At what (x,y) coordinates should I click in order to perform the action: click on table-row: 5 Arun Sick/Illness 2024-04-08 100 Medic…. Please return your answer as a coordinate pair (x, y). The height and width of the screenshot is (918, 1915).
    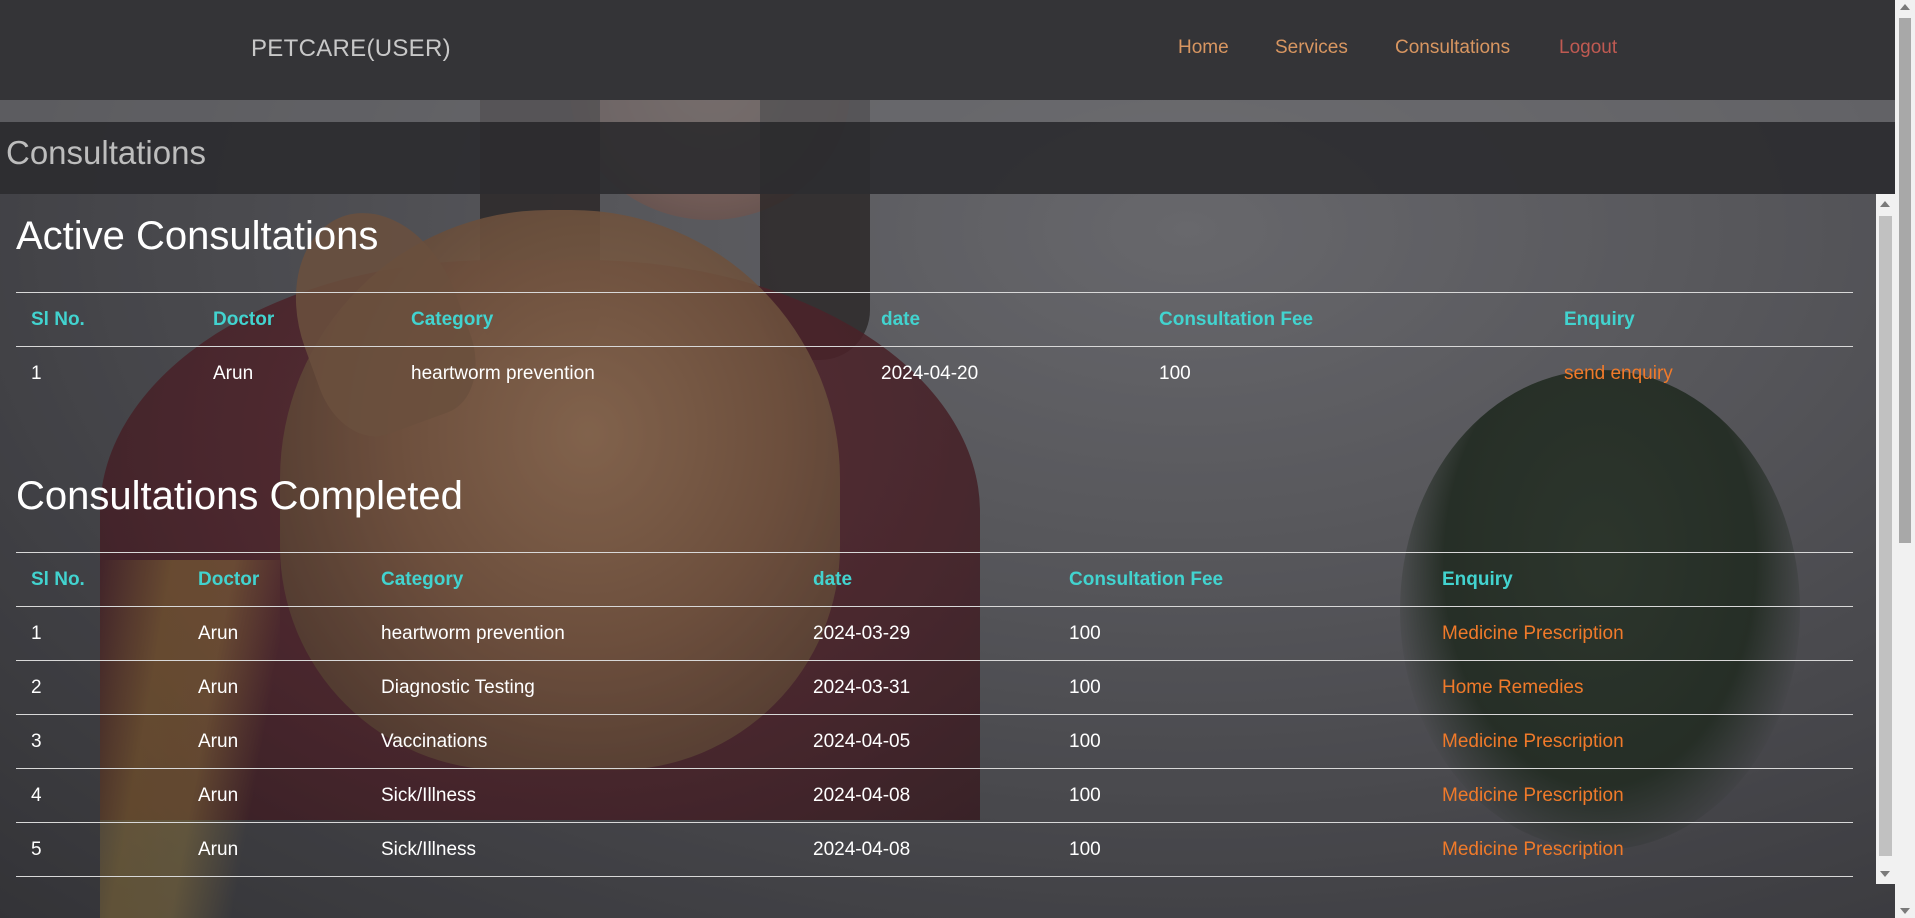
    Looking at the image, I should click on (934, 849).